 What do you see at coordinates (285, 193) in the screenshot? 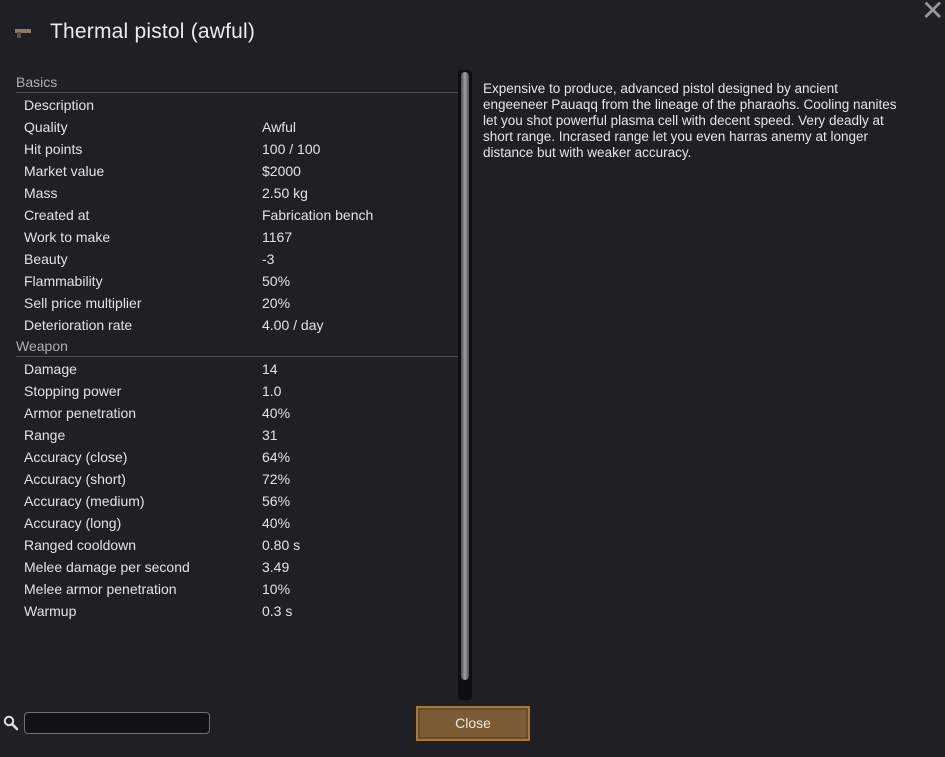
I see `stat-value: 2.50 kg` at bounding box center [285, 193].